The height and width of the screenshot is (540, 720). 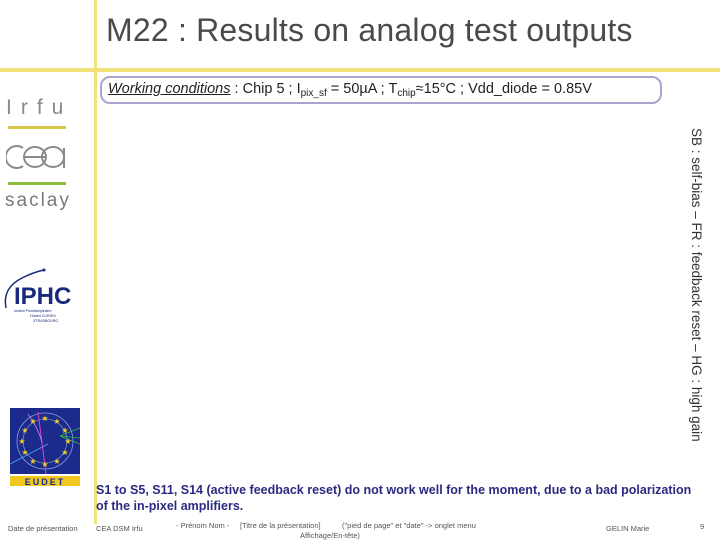 I want to click on footer-title-placeholder: [Titre de la présentation], so click(x=280, y=525).